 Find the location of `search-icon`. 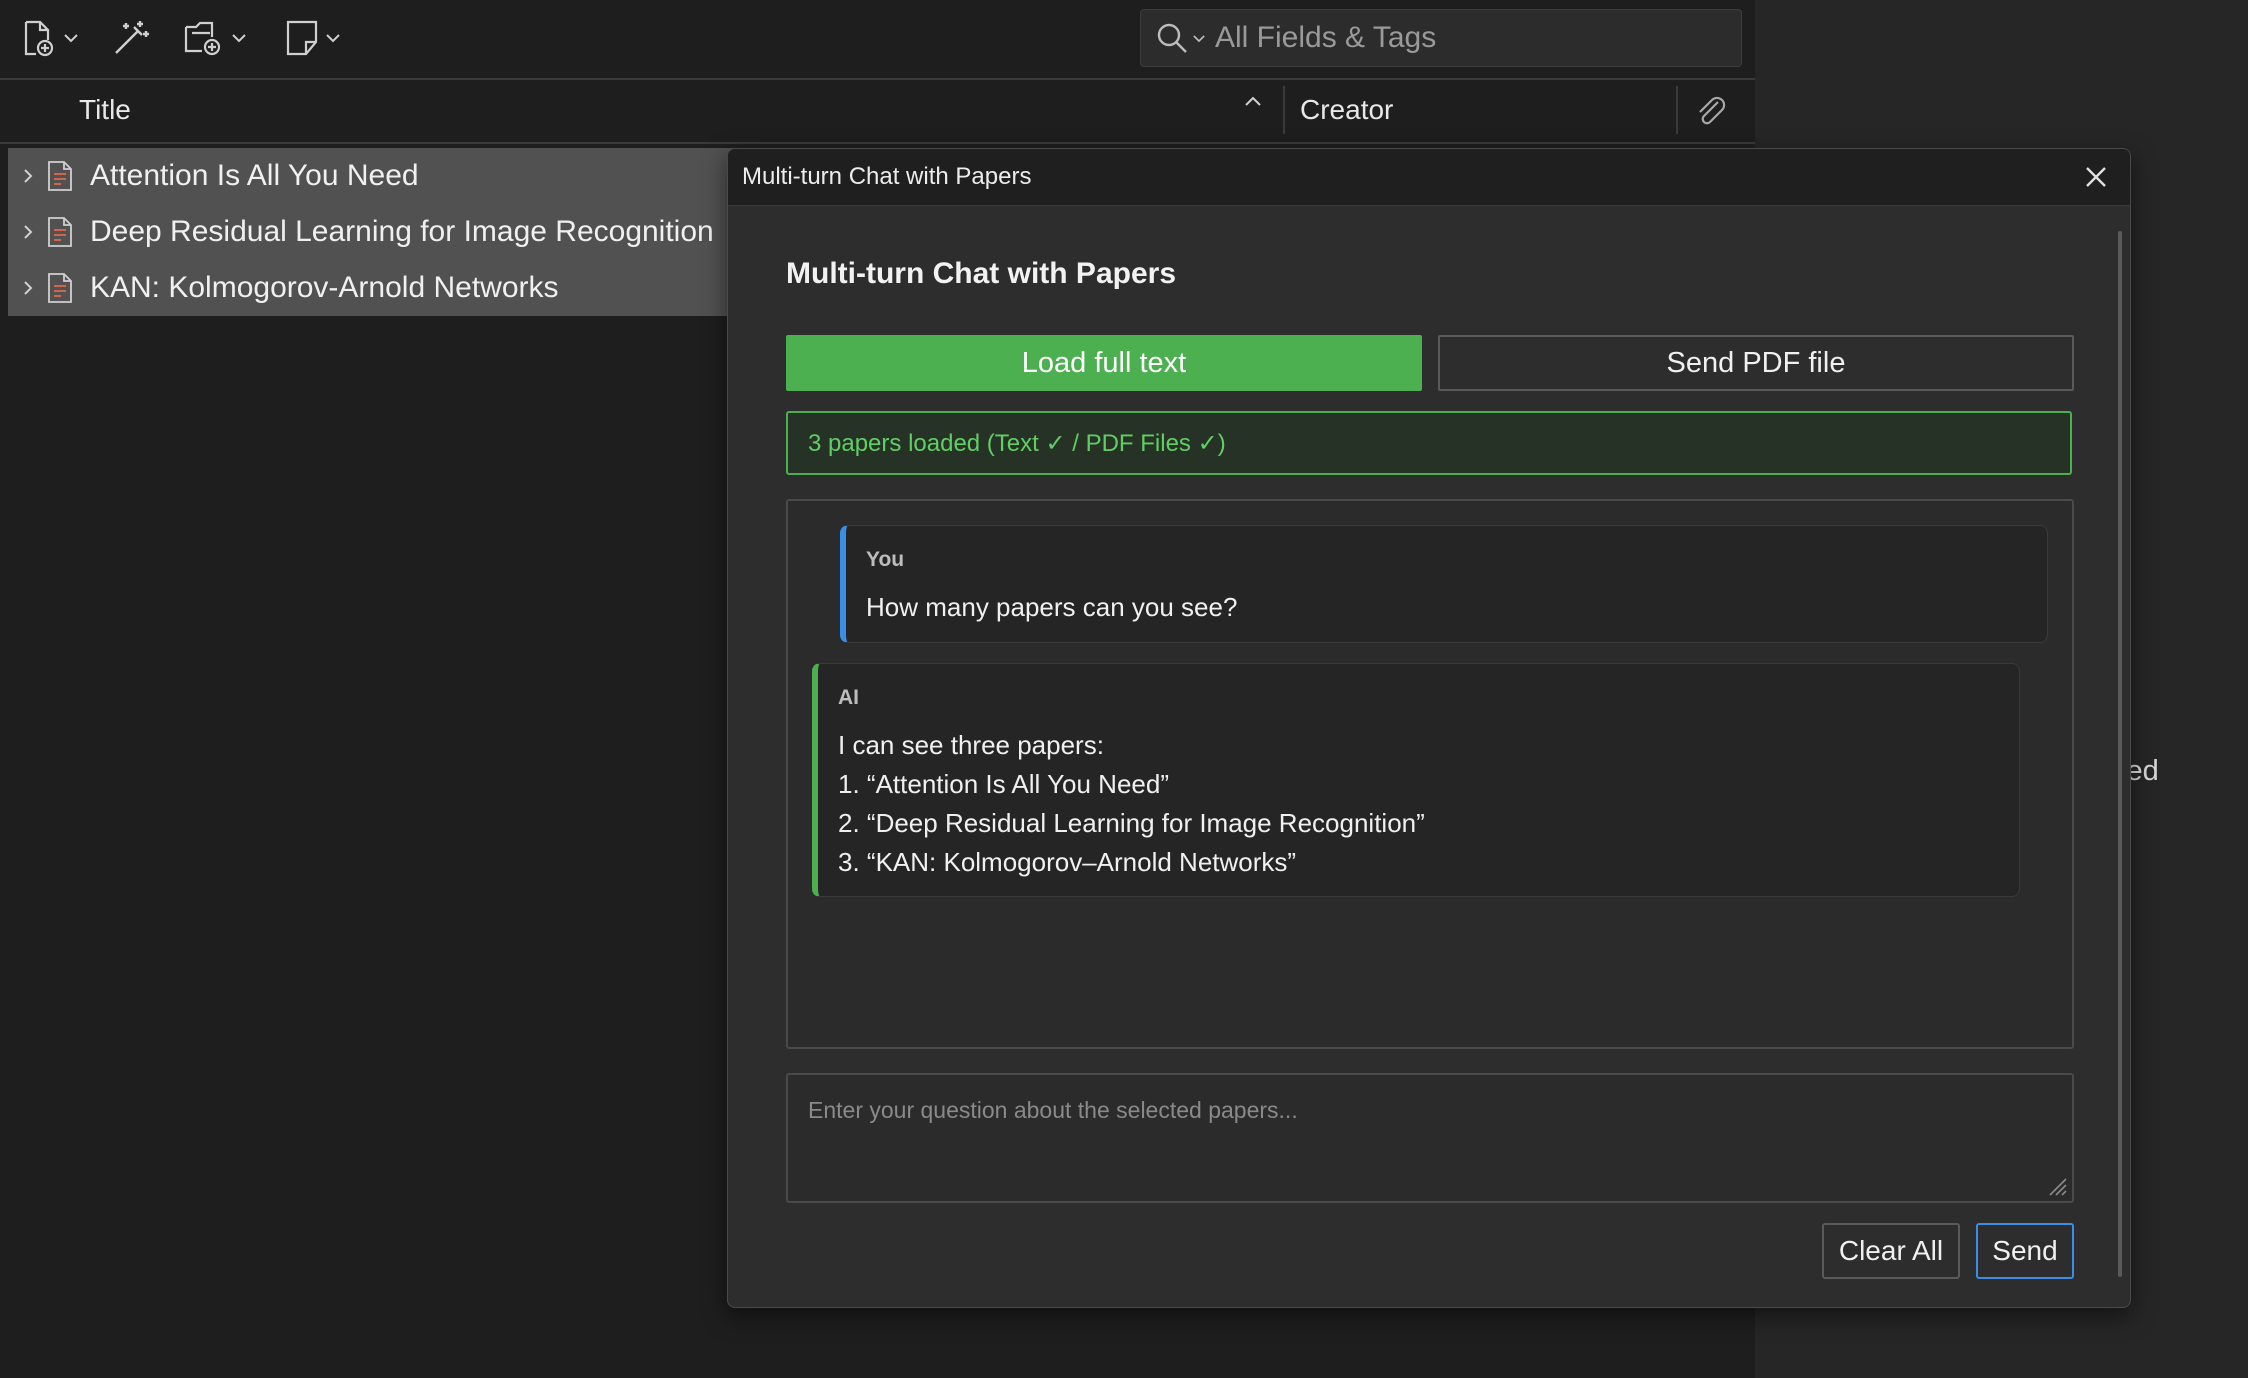

search-icon is located at coordinates (1172, 38).